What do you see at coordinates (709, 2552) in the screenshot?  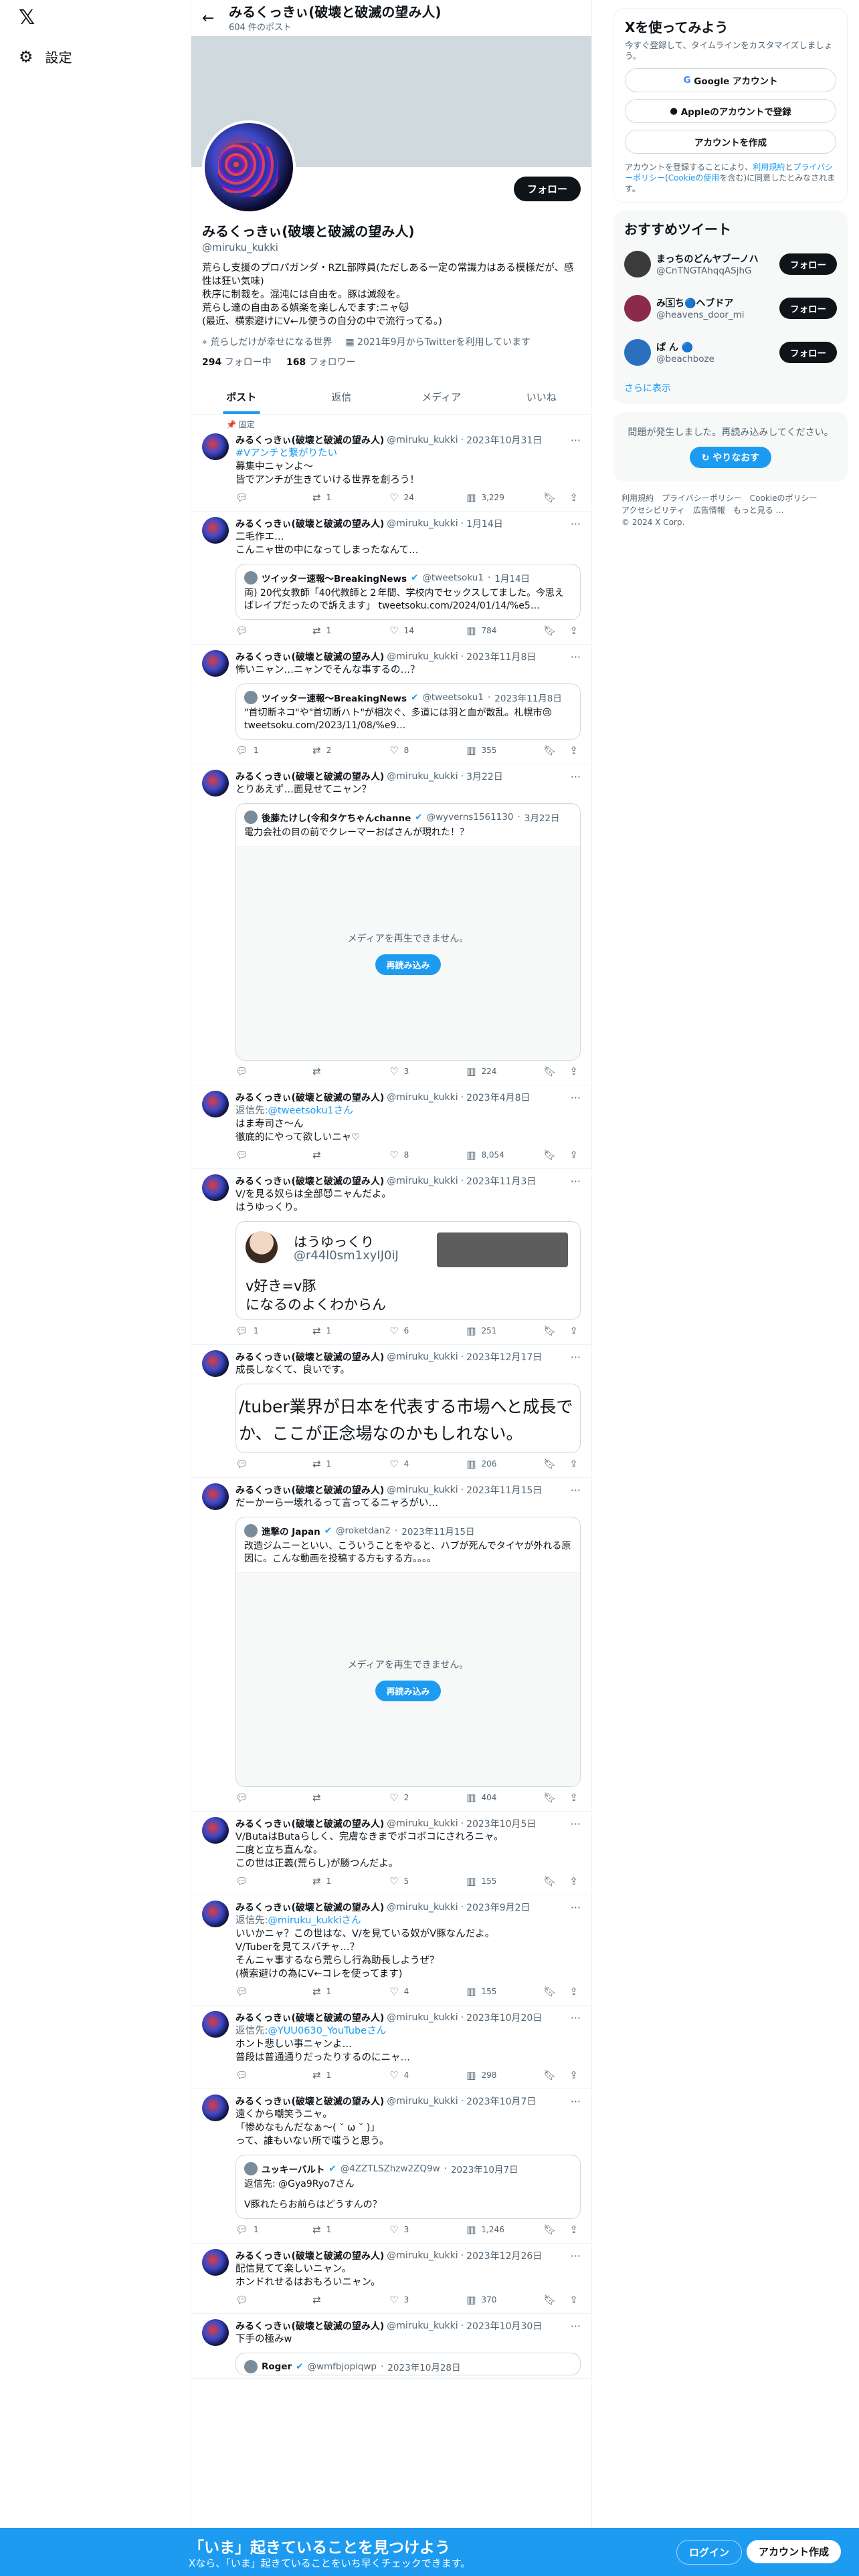 I see `login-button: ログイン` at bounding box center [709, 2552].